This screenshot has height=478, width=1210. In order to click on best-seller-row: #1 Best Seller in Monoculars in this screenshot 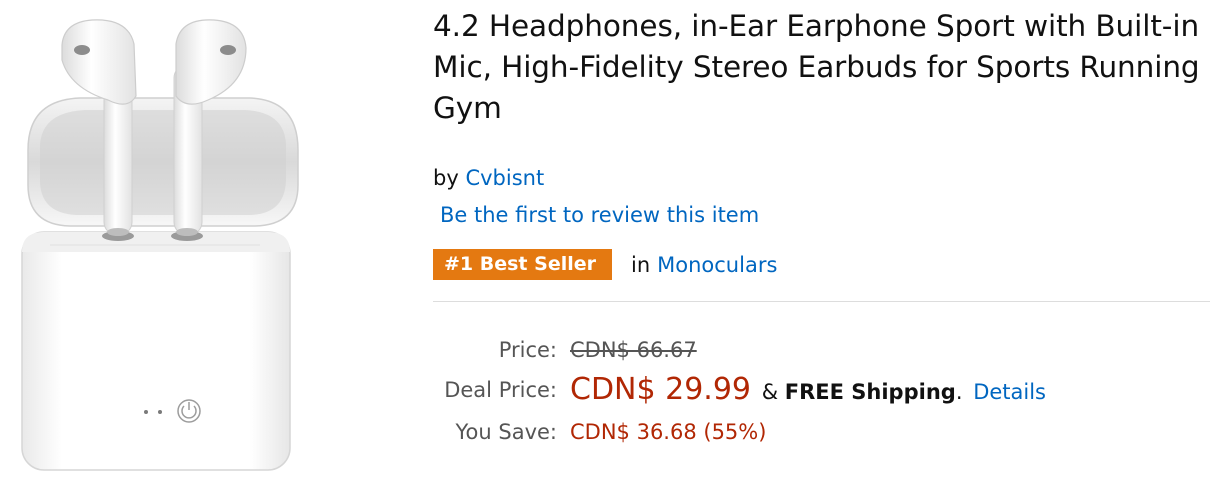, I will do `click(605, 264)`.